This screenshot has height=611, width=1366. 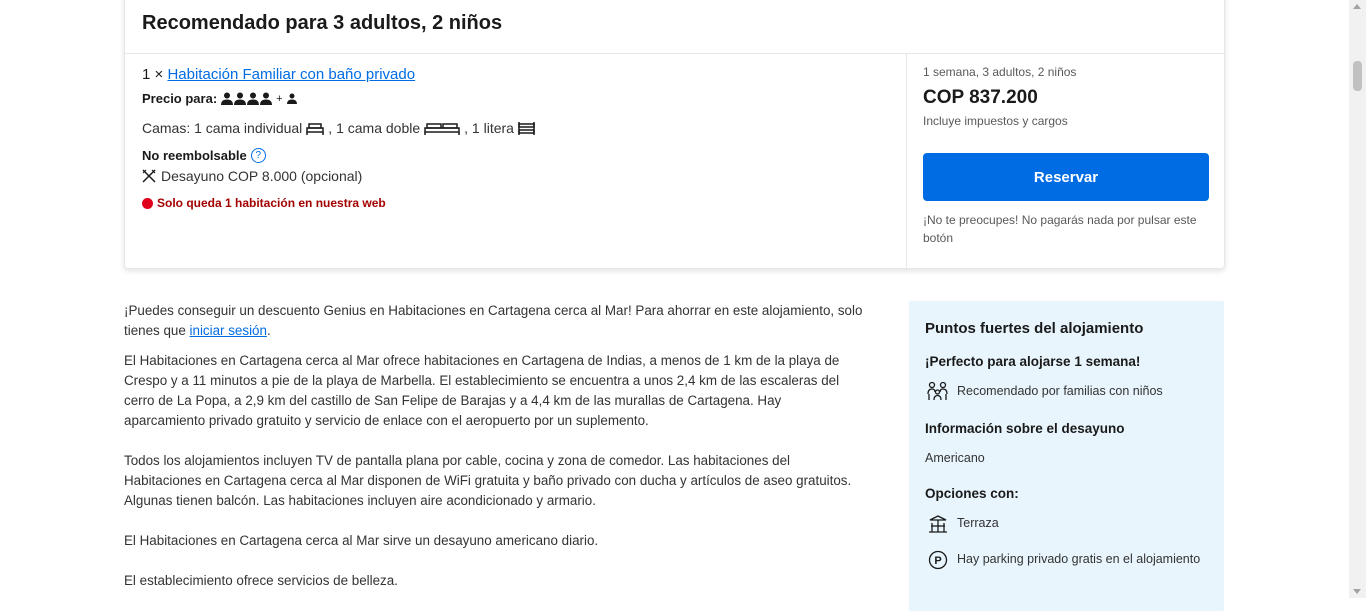 What do you see at coordinates (149, 176) in the screenshot?
I see `cutlery-icon` at bounding box center [149, 176].